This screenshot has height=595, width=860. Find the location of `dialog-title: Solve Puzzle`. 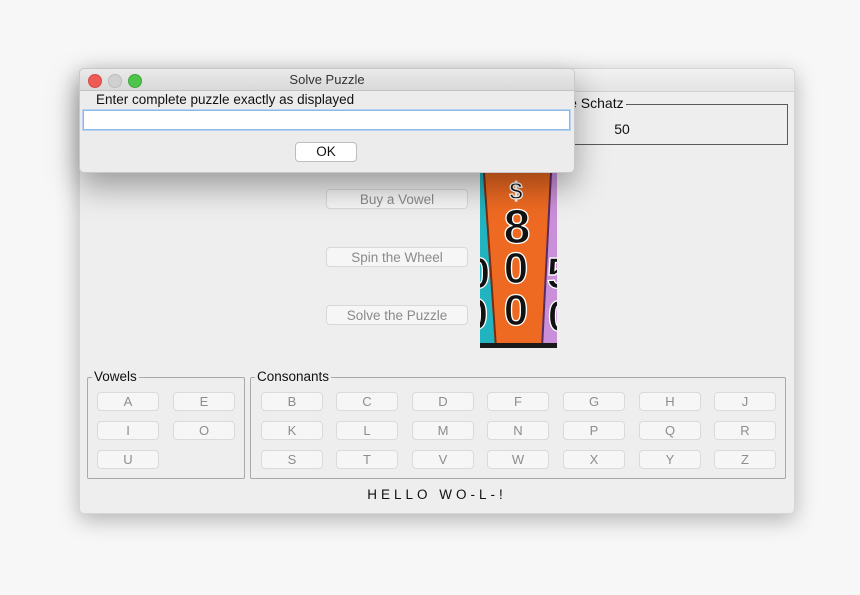

dialog-title: Solve Puzzle is located at coordinates (327, 79).